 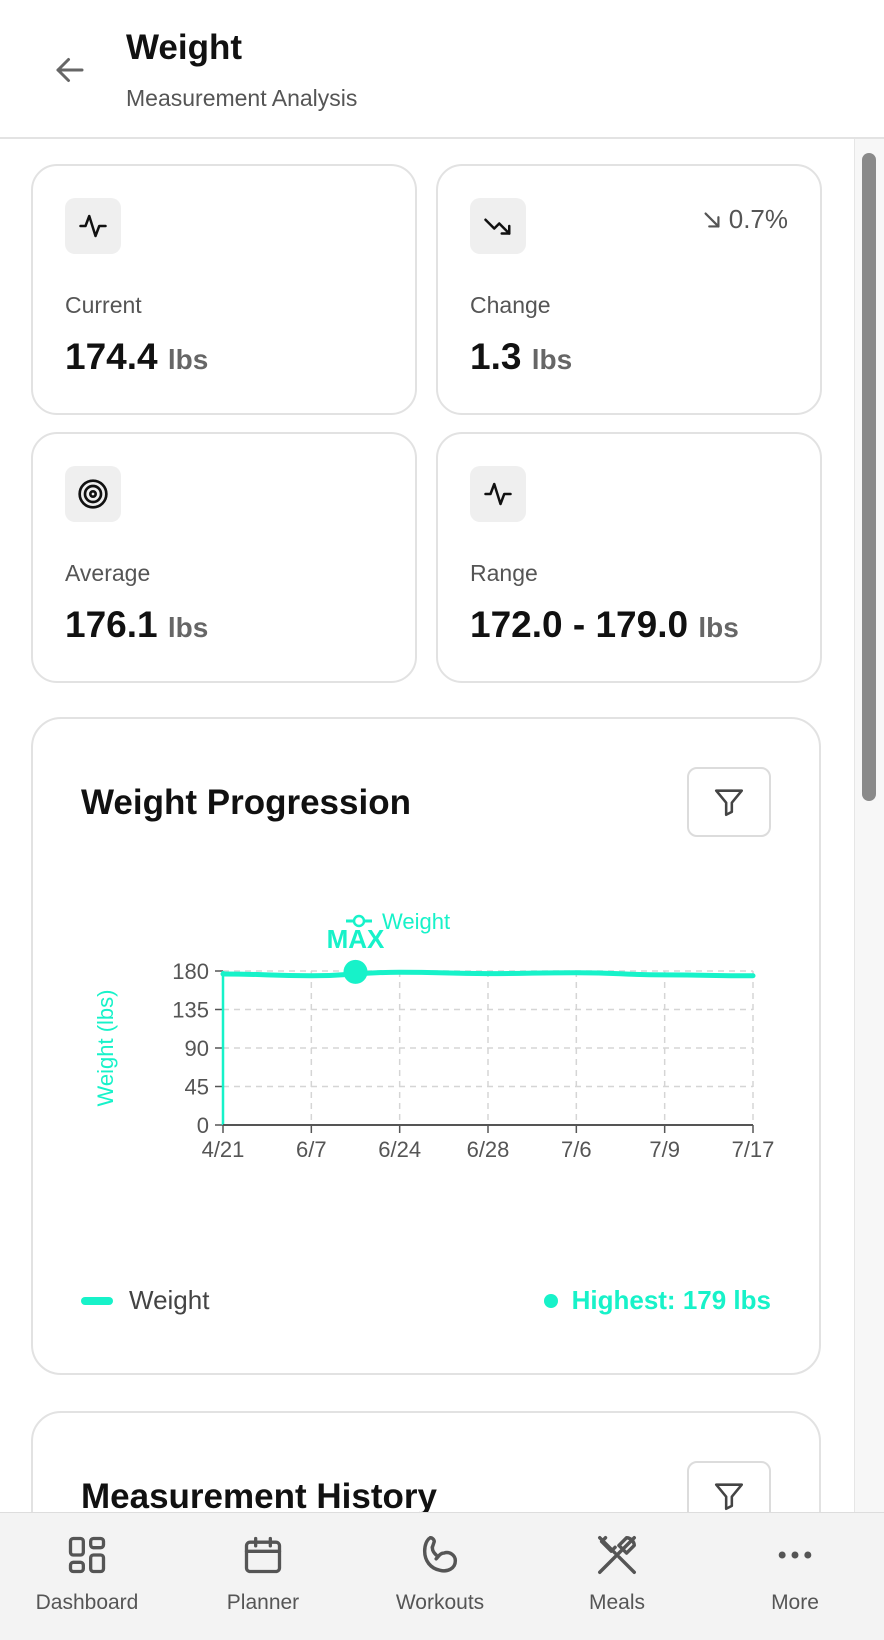 What do you see at coordinates (488, 974) in the screenshot?
I see `weight-series-line` at bounding box center [488, 974].